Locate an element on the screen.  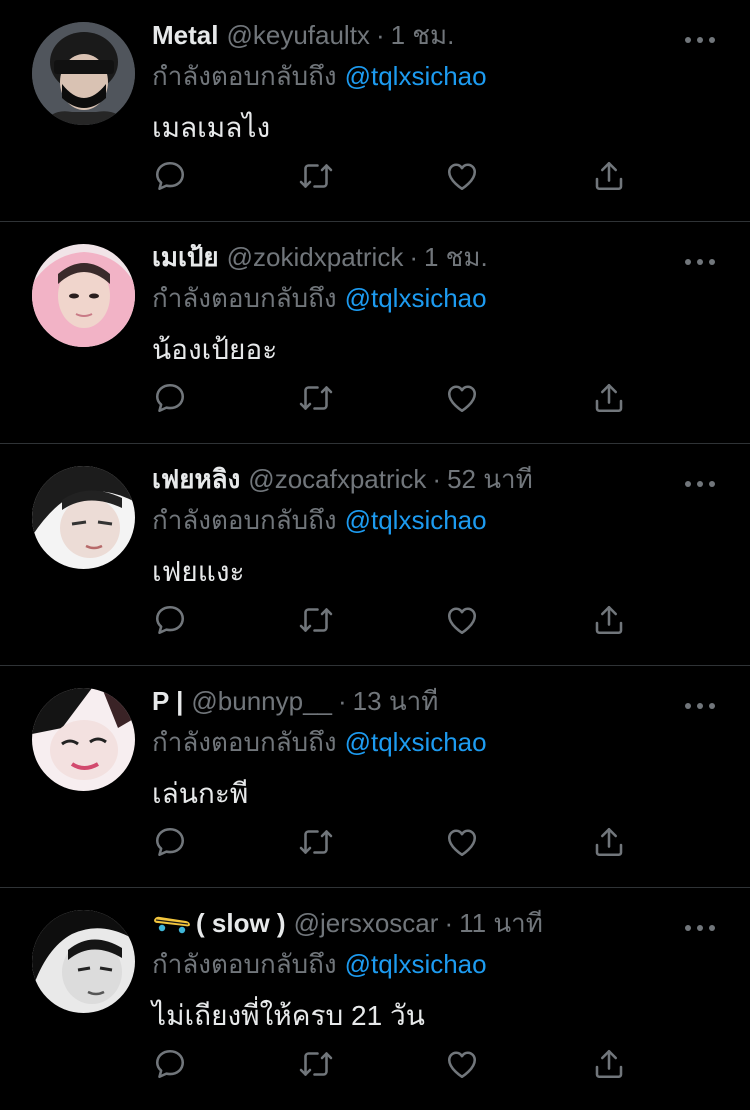
display-name: เฟยหลิง is located at coordinates (196, 479).